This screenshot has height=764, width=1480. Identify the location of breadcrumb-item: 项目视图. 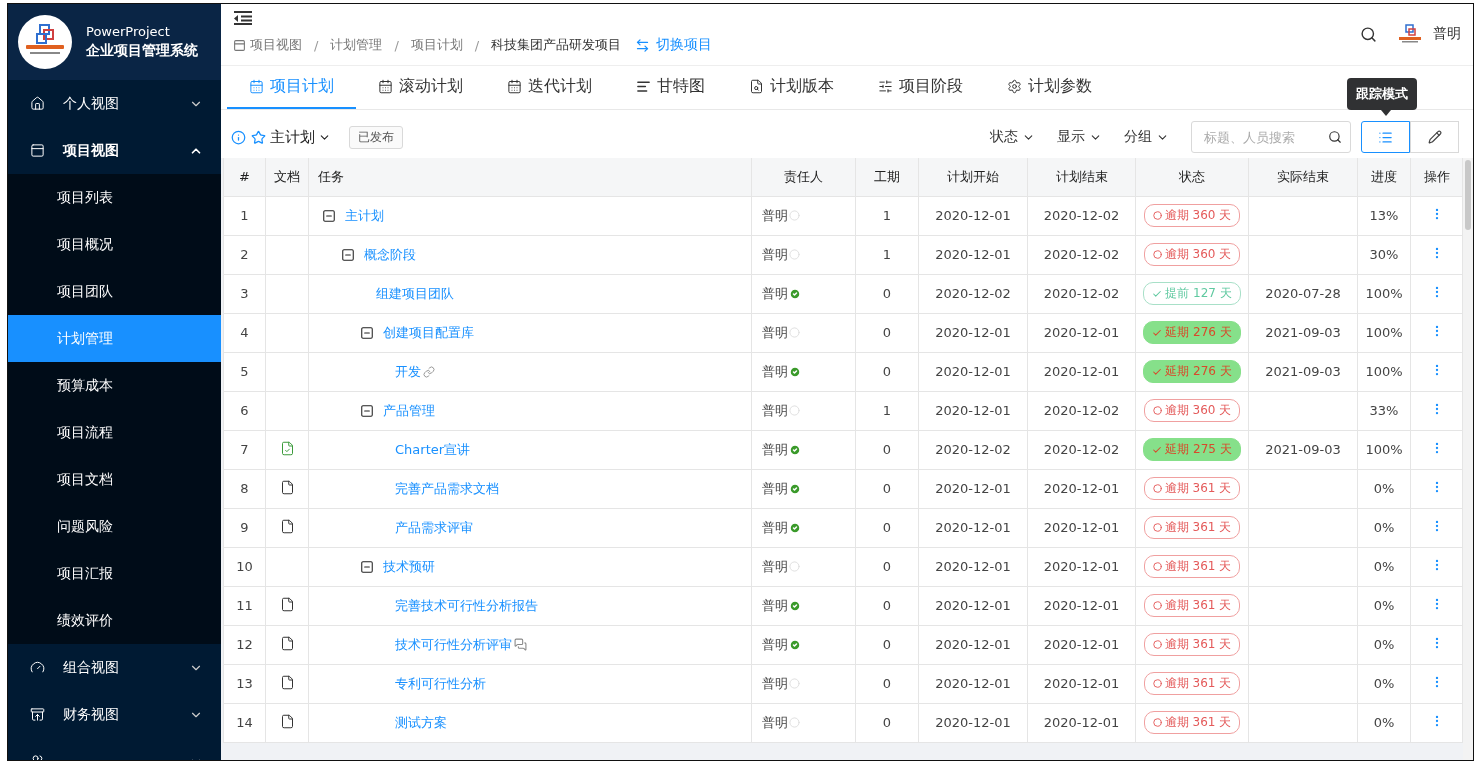
(276, 45).